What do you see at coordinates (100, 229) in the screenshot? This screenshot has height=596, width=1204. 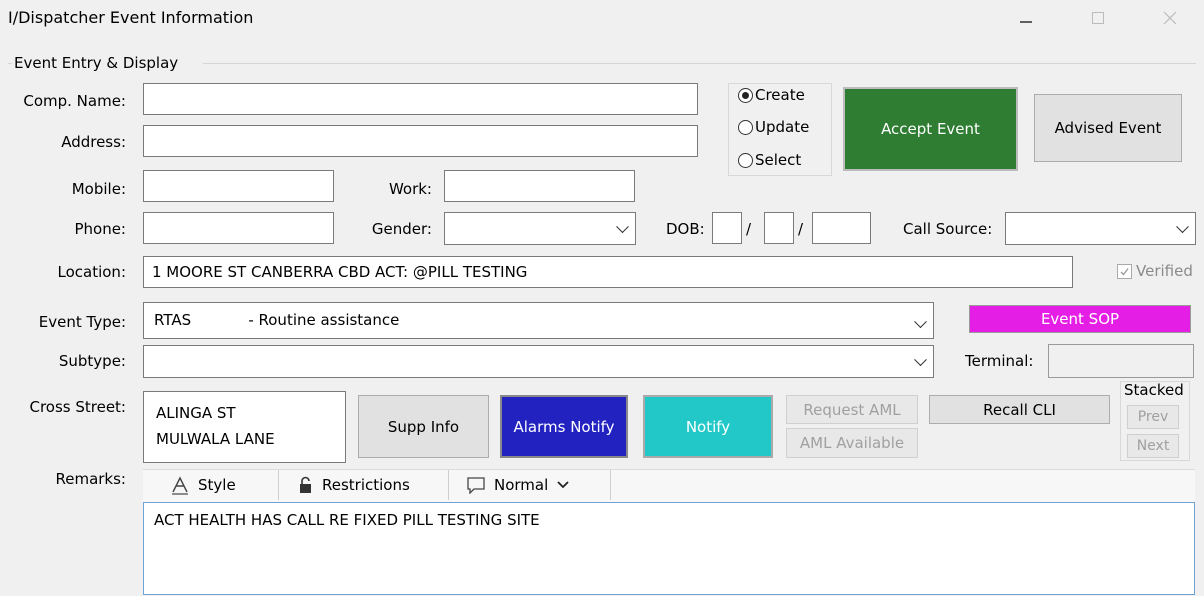 I see `phone-label: Phone:` at bounding box center [100, 229].